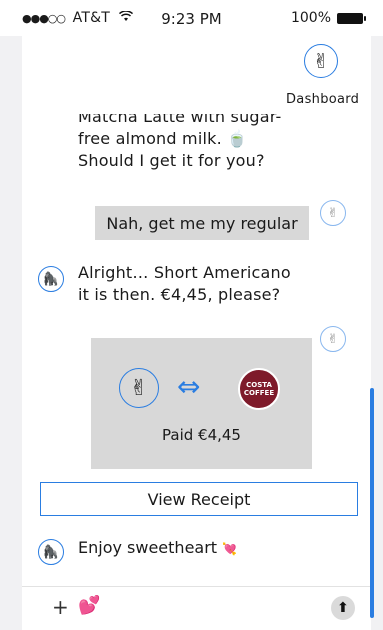  Describe the element at coordinates (191, 18) in the screenshot. I see `status-bar: ●●●○○ AT&T 9:23 PM 100%` at that location.